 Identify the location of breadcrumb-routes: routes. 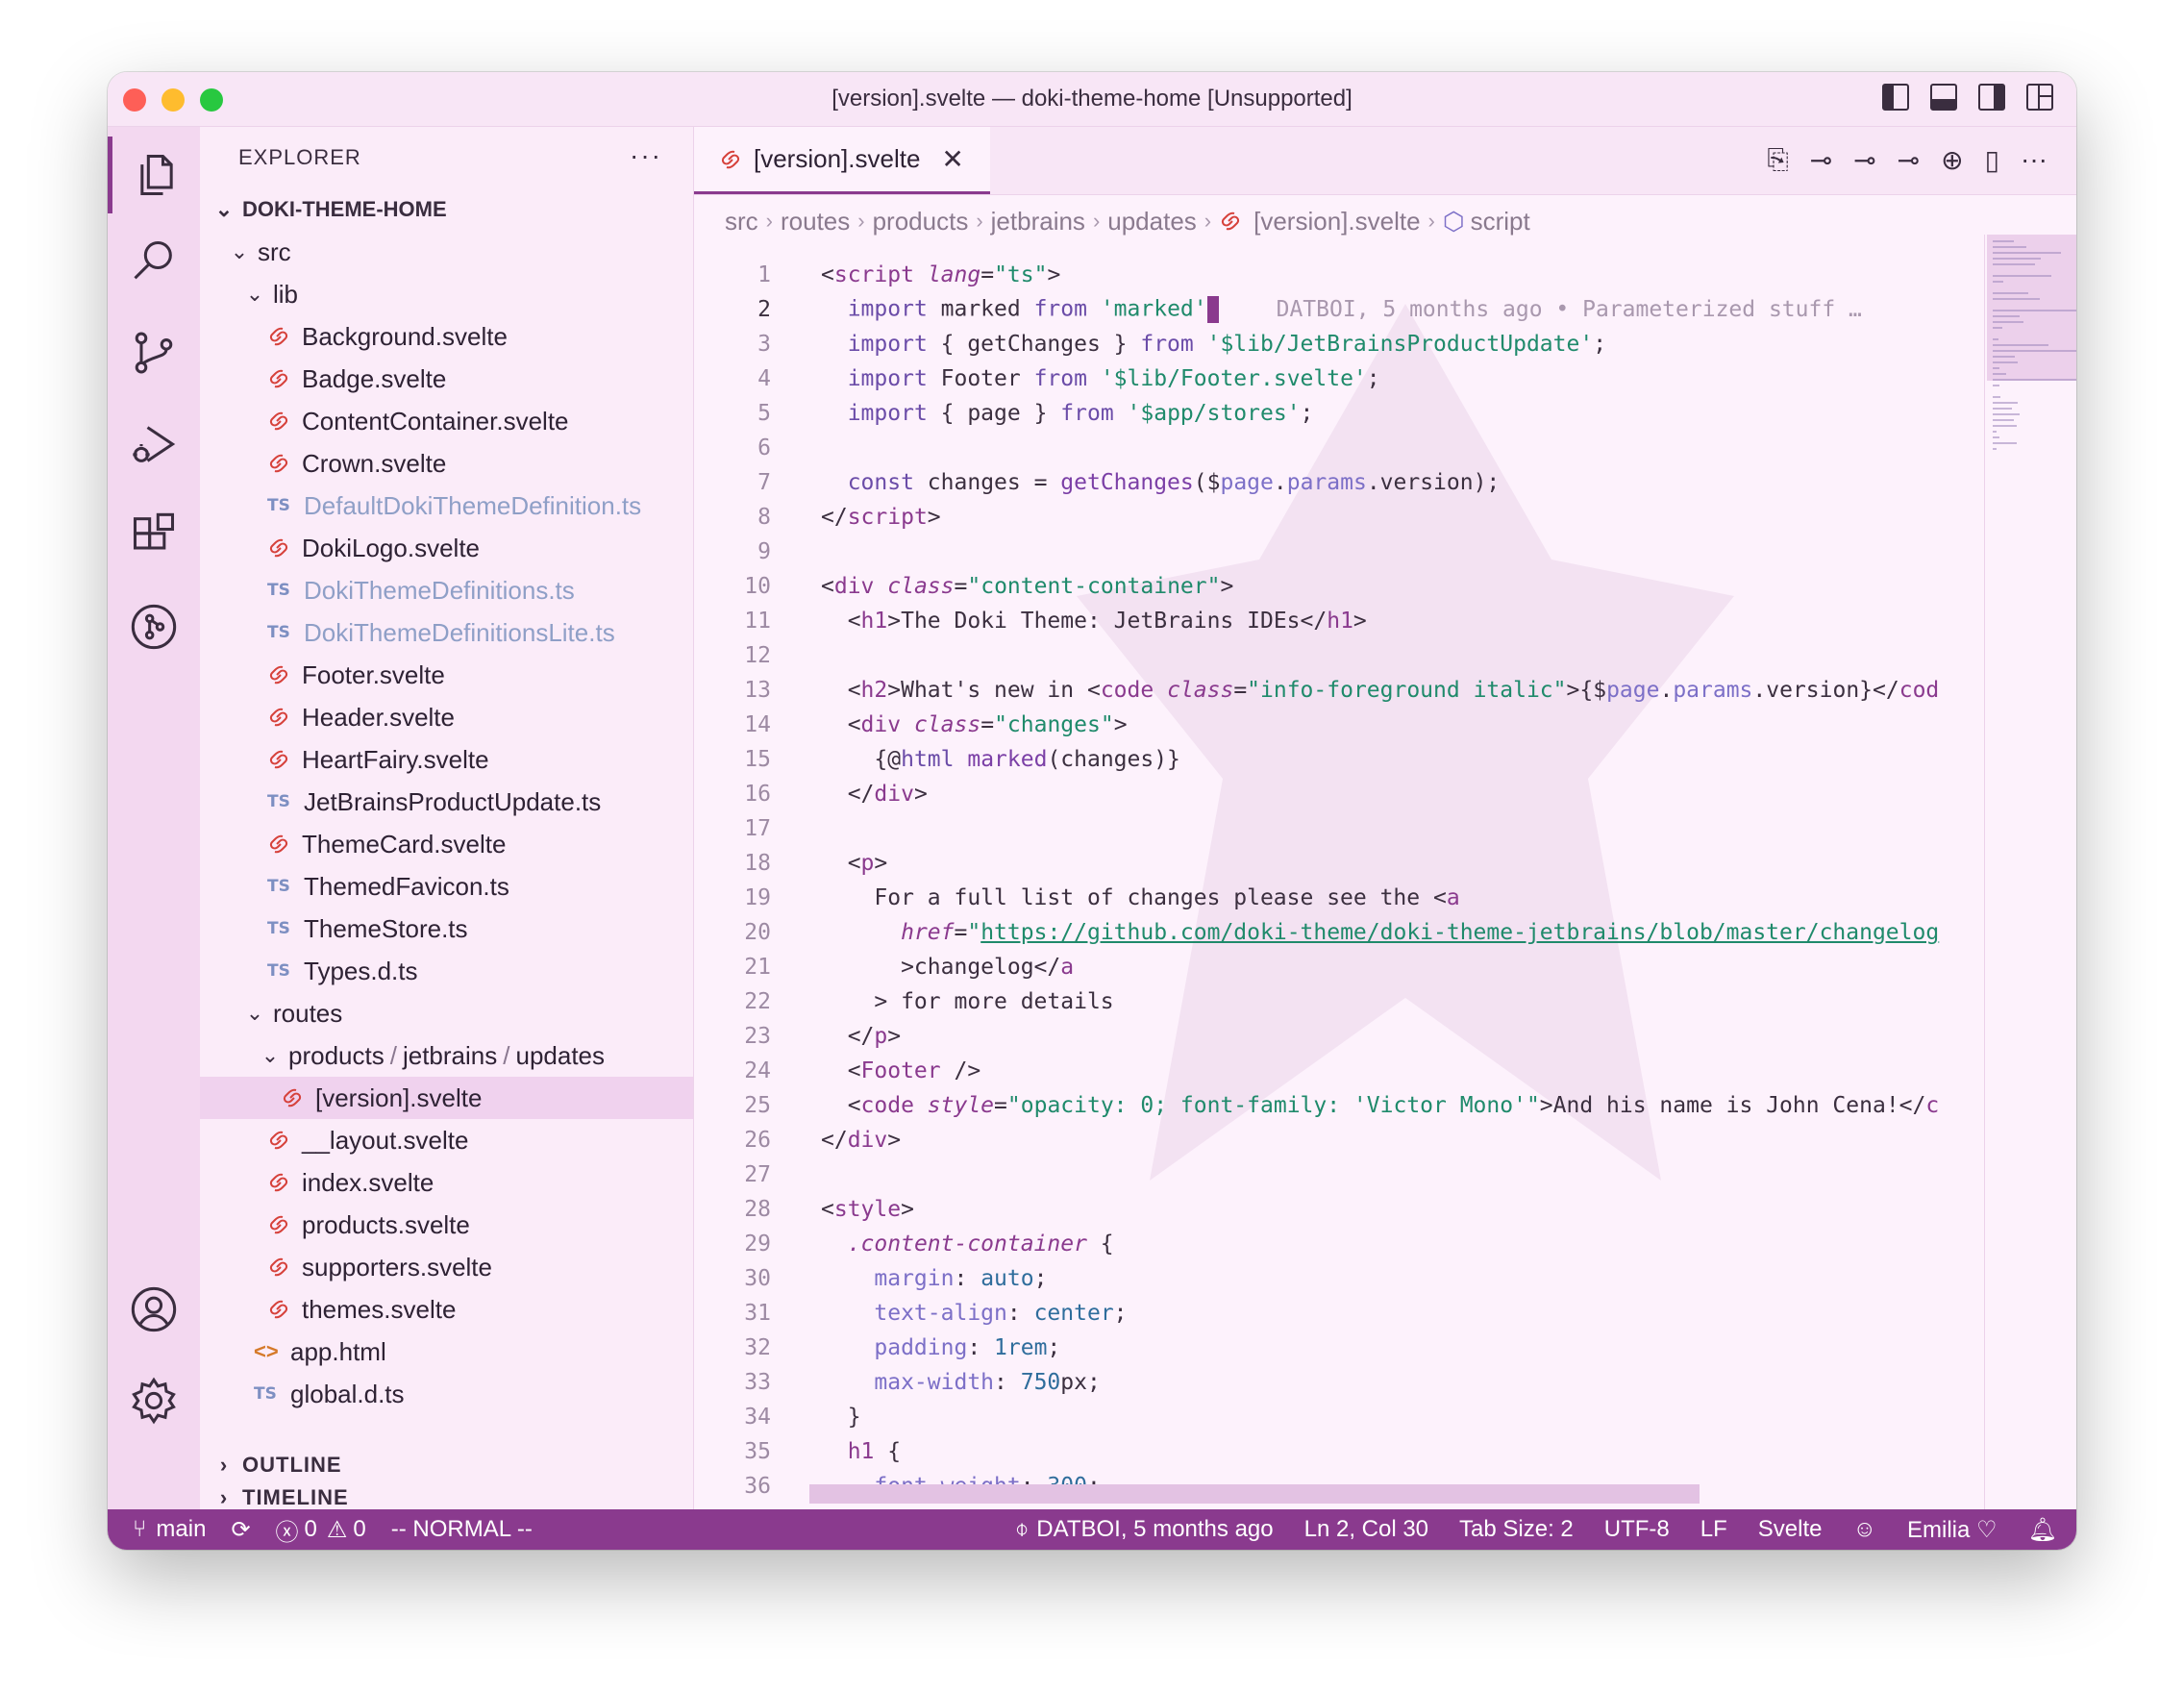
(816, 221).